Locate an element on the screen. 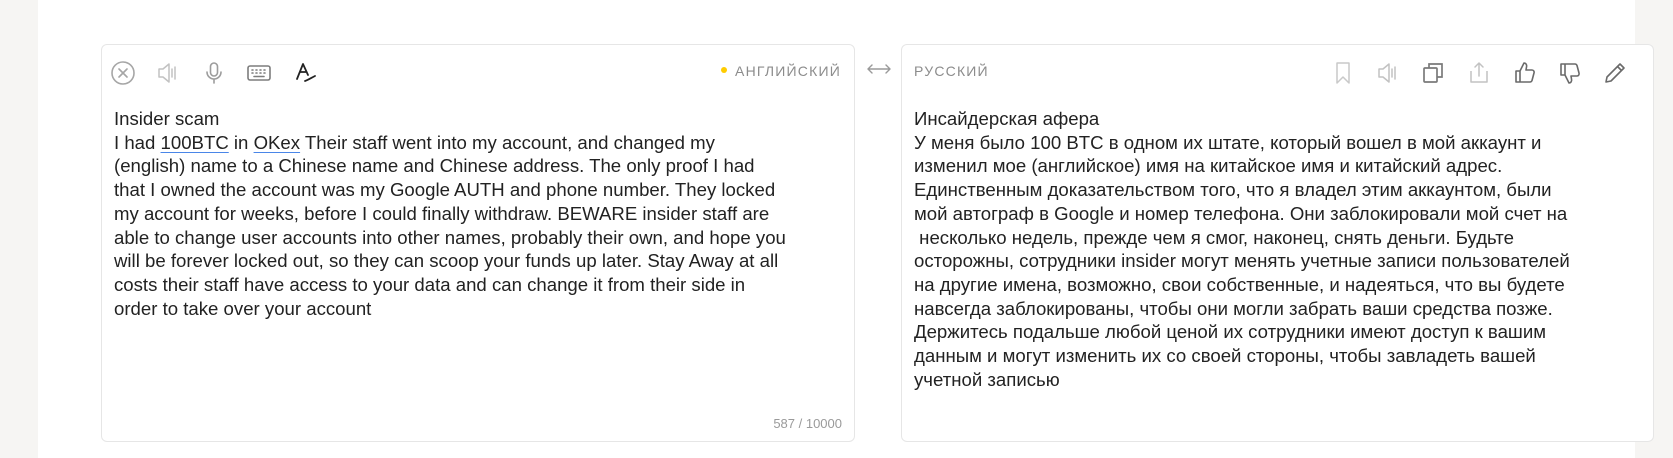  share-icon is located at coordinates (1479, 72).